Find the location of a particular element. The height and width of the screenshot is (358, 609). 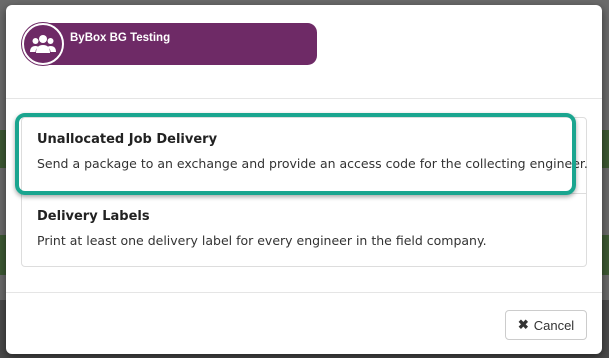

brand-banner is located at coordinates (169, 44).